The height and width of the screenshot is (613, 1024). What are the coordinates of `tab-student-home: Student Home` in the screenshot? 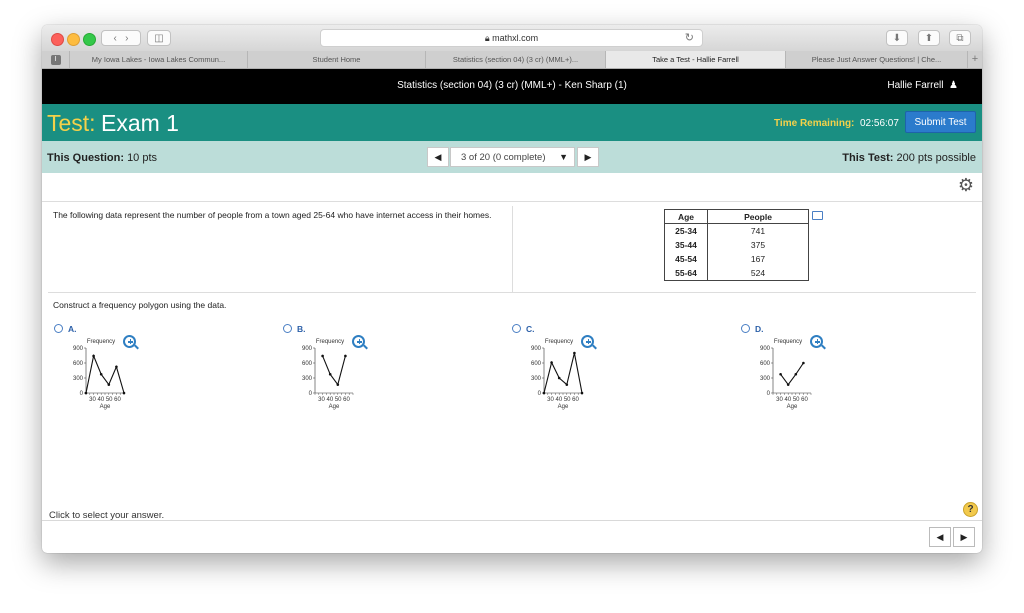 It's located at (337, 59).